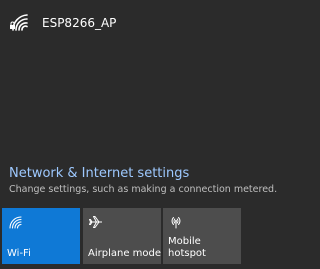  What do you see at coordinates (95, 222) in the screenshot?
I see `airplane-icon` at bounding box center [95, 222].